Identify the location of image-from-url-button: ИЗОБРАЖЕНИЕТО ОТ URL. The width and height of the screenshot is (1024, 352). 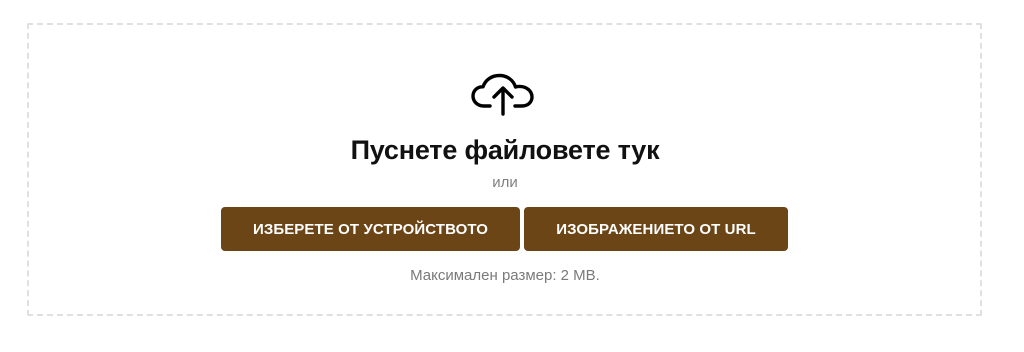
(656, 229).